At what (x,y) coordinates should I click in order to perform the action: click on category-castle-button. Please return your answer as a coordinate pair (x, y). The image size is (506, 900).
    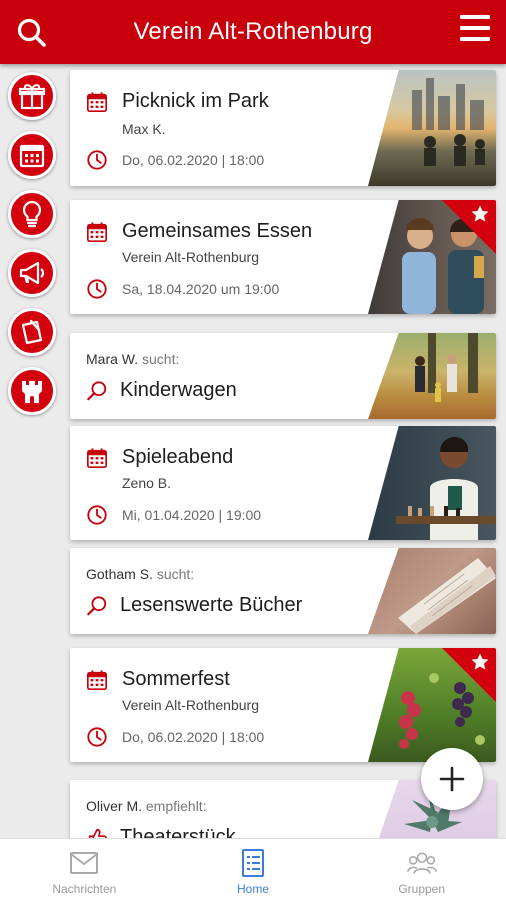
    Looking at the image, I should click on (32, 391).